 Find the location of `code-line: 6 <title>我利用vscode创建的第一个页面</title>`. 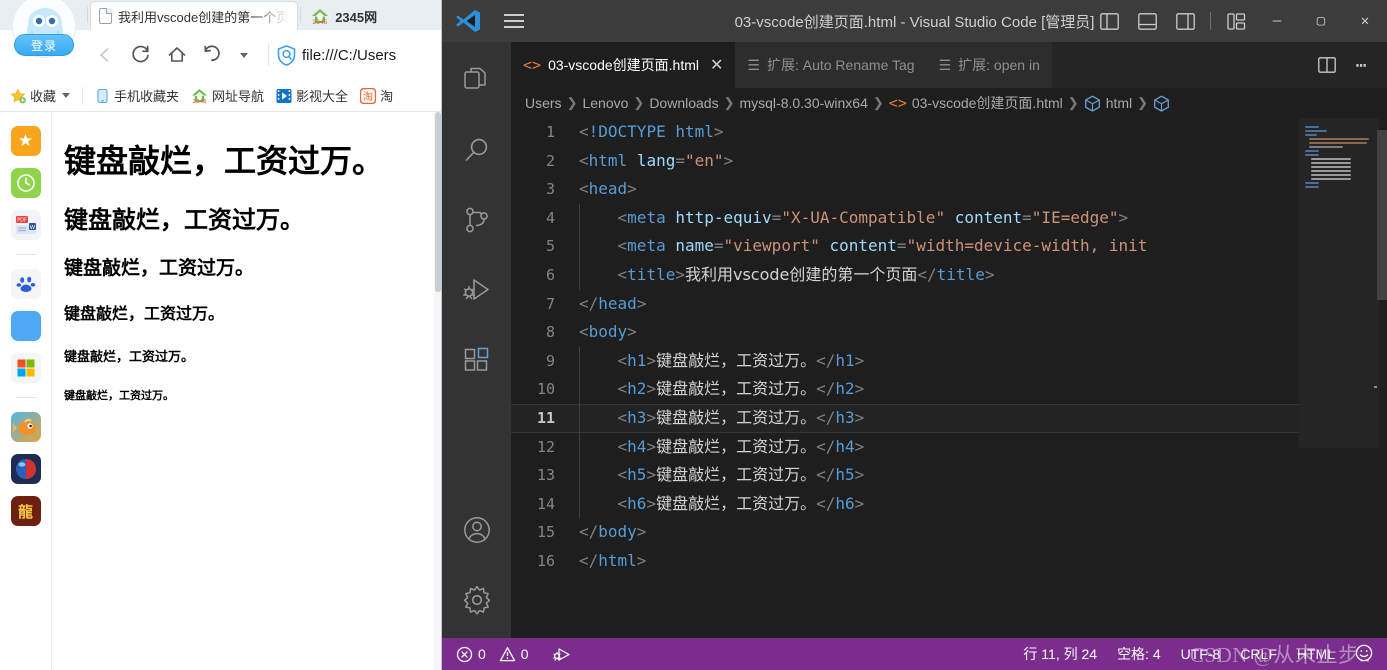

code-line: 6 <title>我利用vscode创建的第一个页面</title> is located at coordinates (905, 275).